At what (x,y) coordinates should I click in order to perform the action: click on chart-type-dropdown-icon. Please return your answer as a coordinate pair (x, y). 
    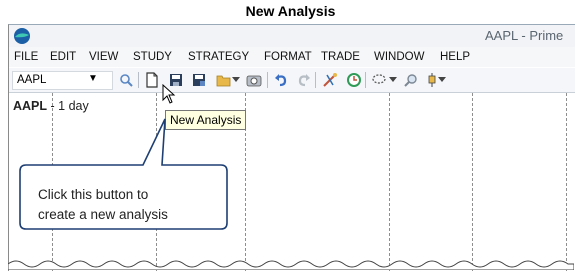
    Looking at the image, I should click on (442, 80).